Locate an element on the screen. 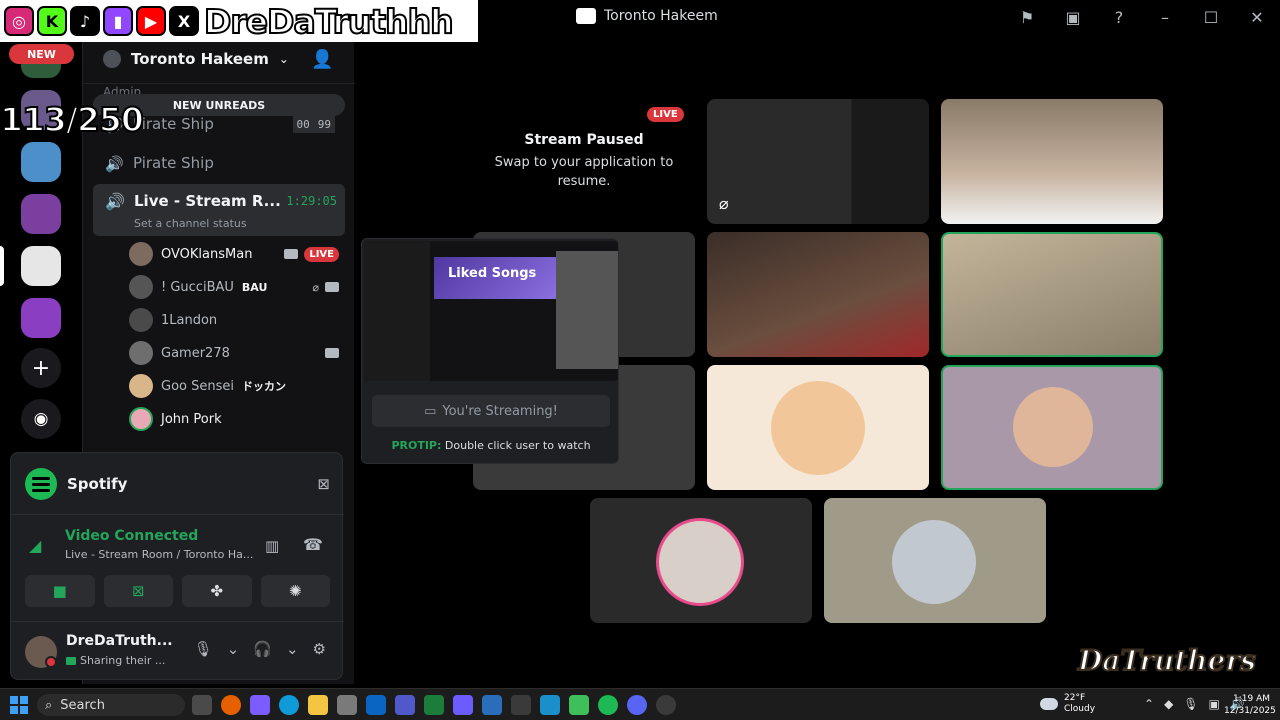  new-badge: NEW is located at coordinates (41, 54).